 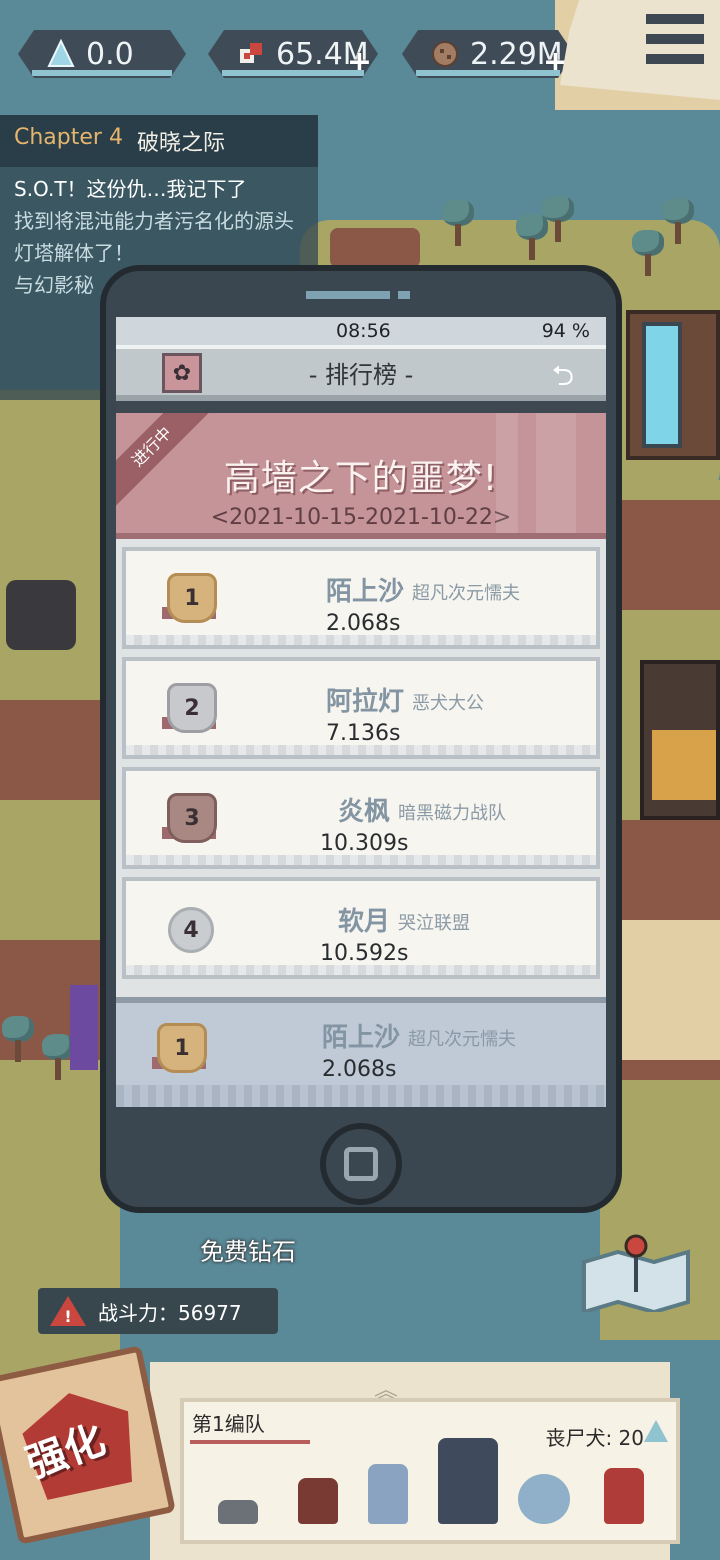 I want to click on page-title: - 排行榜 -, so click(x=361, y=374).